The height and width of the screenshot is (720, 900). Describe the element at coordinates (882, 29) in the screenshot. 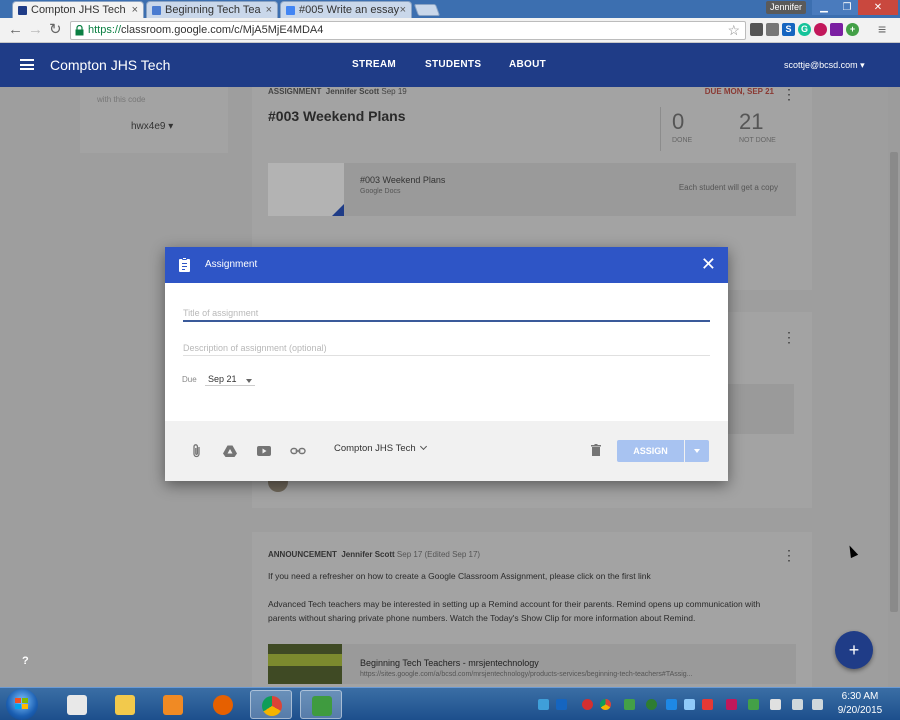

I see `chrome-menu-icon: ≡` at that location.